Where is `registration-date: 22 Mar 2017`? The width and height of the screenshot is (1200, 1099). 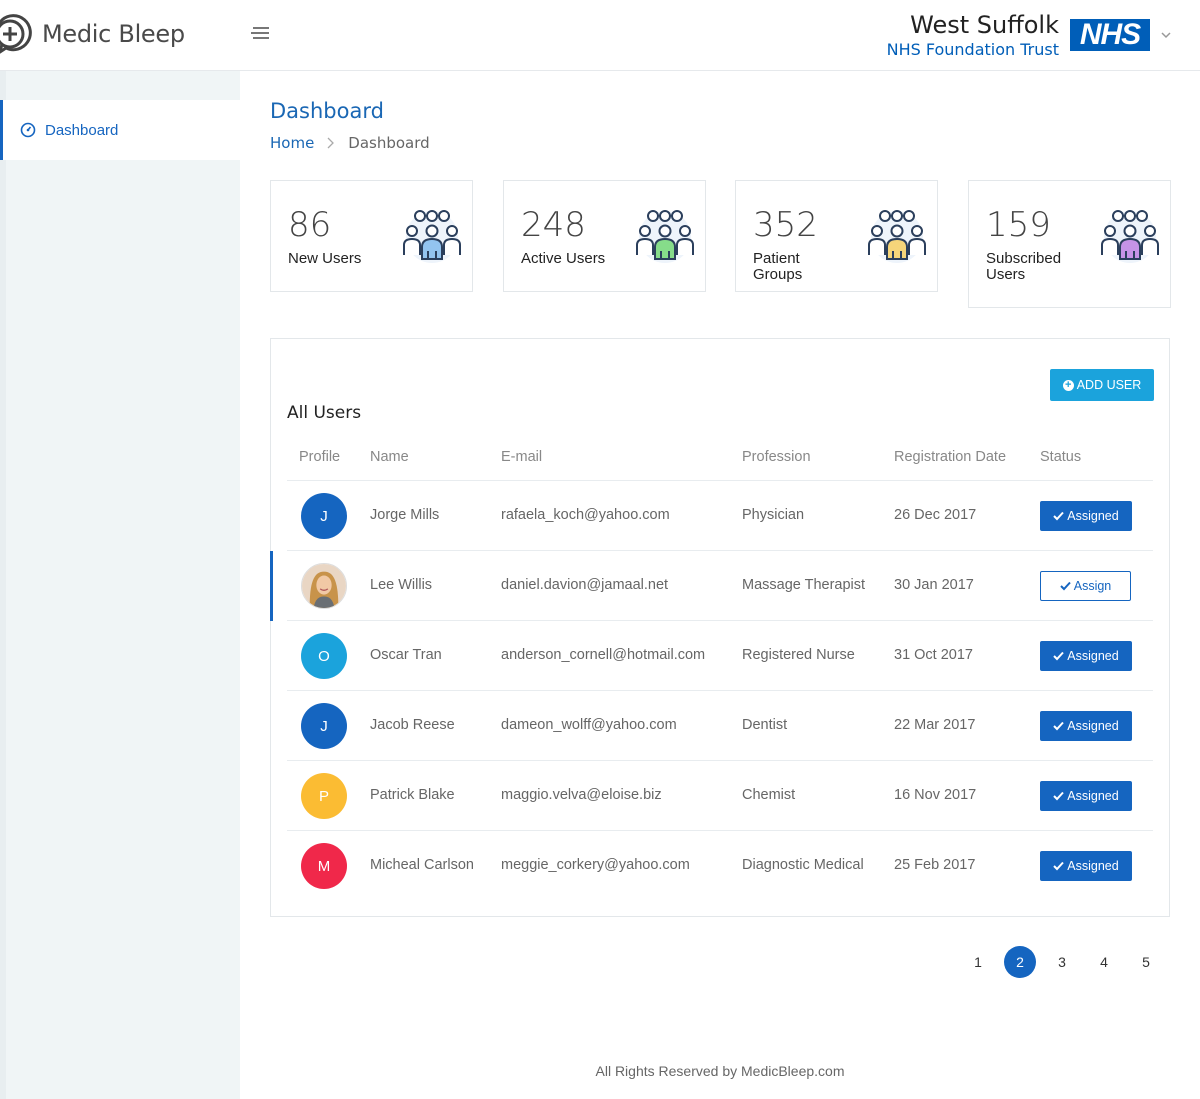 registration-date: 22 Mar 2017 is located at coordinates (935, 725).